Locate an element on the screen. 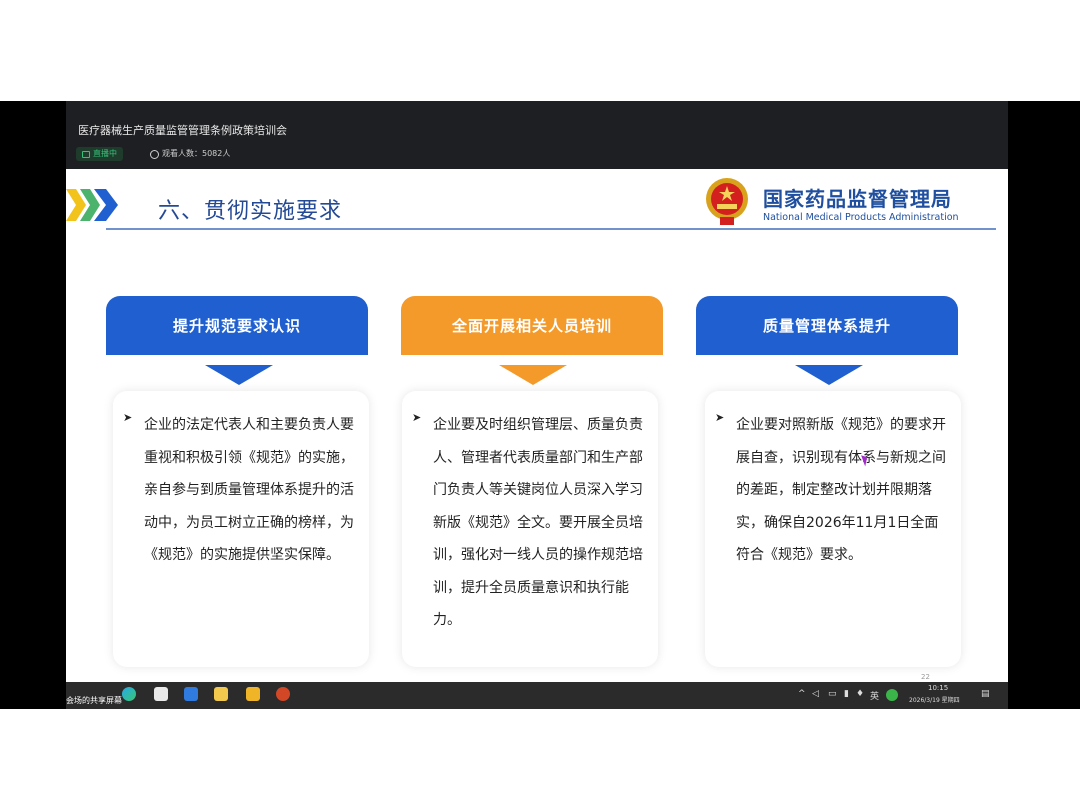 The image size is (1080, 810). national-emblem-icon is located at coordinates (727, 201).